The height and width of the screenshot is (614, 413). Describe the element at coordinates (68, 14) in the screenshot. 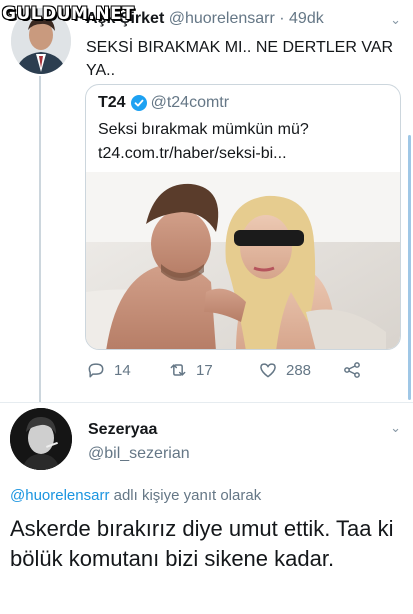

I see `watermark-logo: GULDUM.NET` at that location.